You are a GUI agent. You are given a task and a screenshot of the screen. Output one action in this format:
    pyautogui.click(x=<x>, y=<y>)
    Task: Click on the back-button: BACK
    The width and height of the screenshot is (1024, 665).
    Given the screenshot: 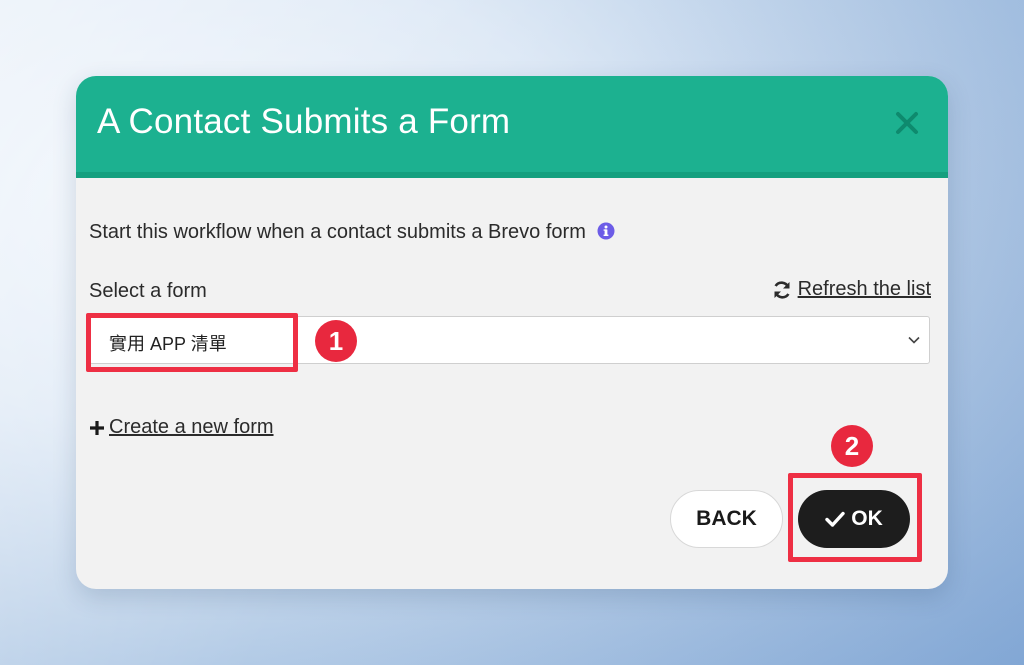 What is the action you would take?
    pyautogui.click(x=726, y=519)
    